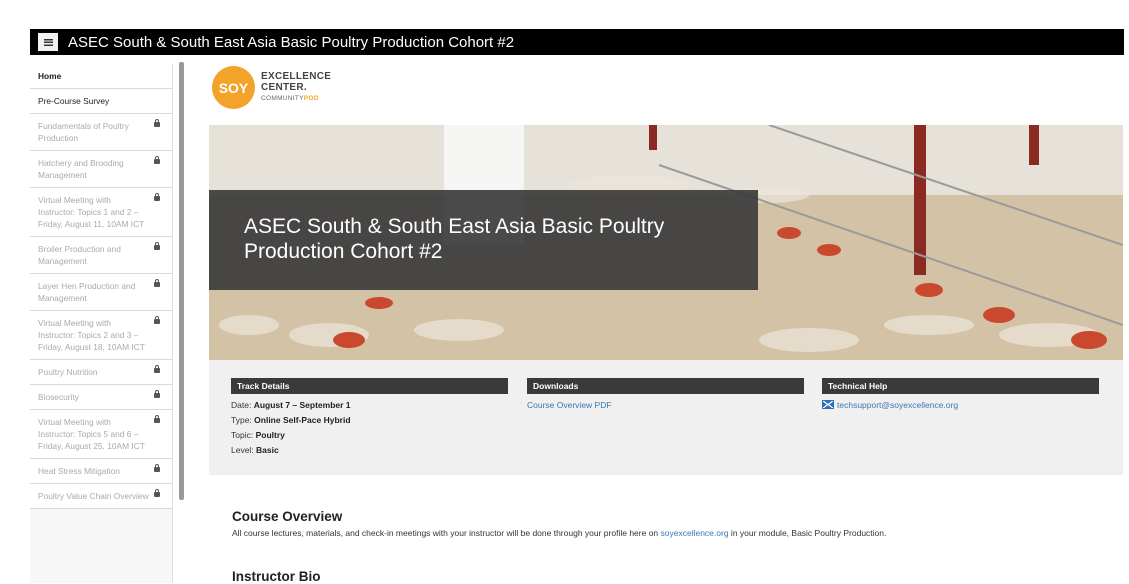  Describe the element at coordinates (79, 471) in the screenshot. I see `sidebar-item-label: Heat Stress Mitigation` at that location.